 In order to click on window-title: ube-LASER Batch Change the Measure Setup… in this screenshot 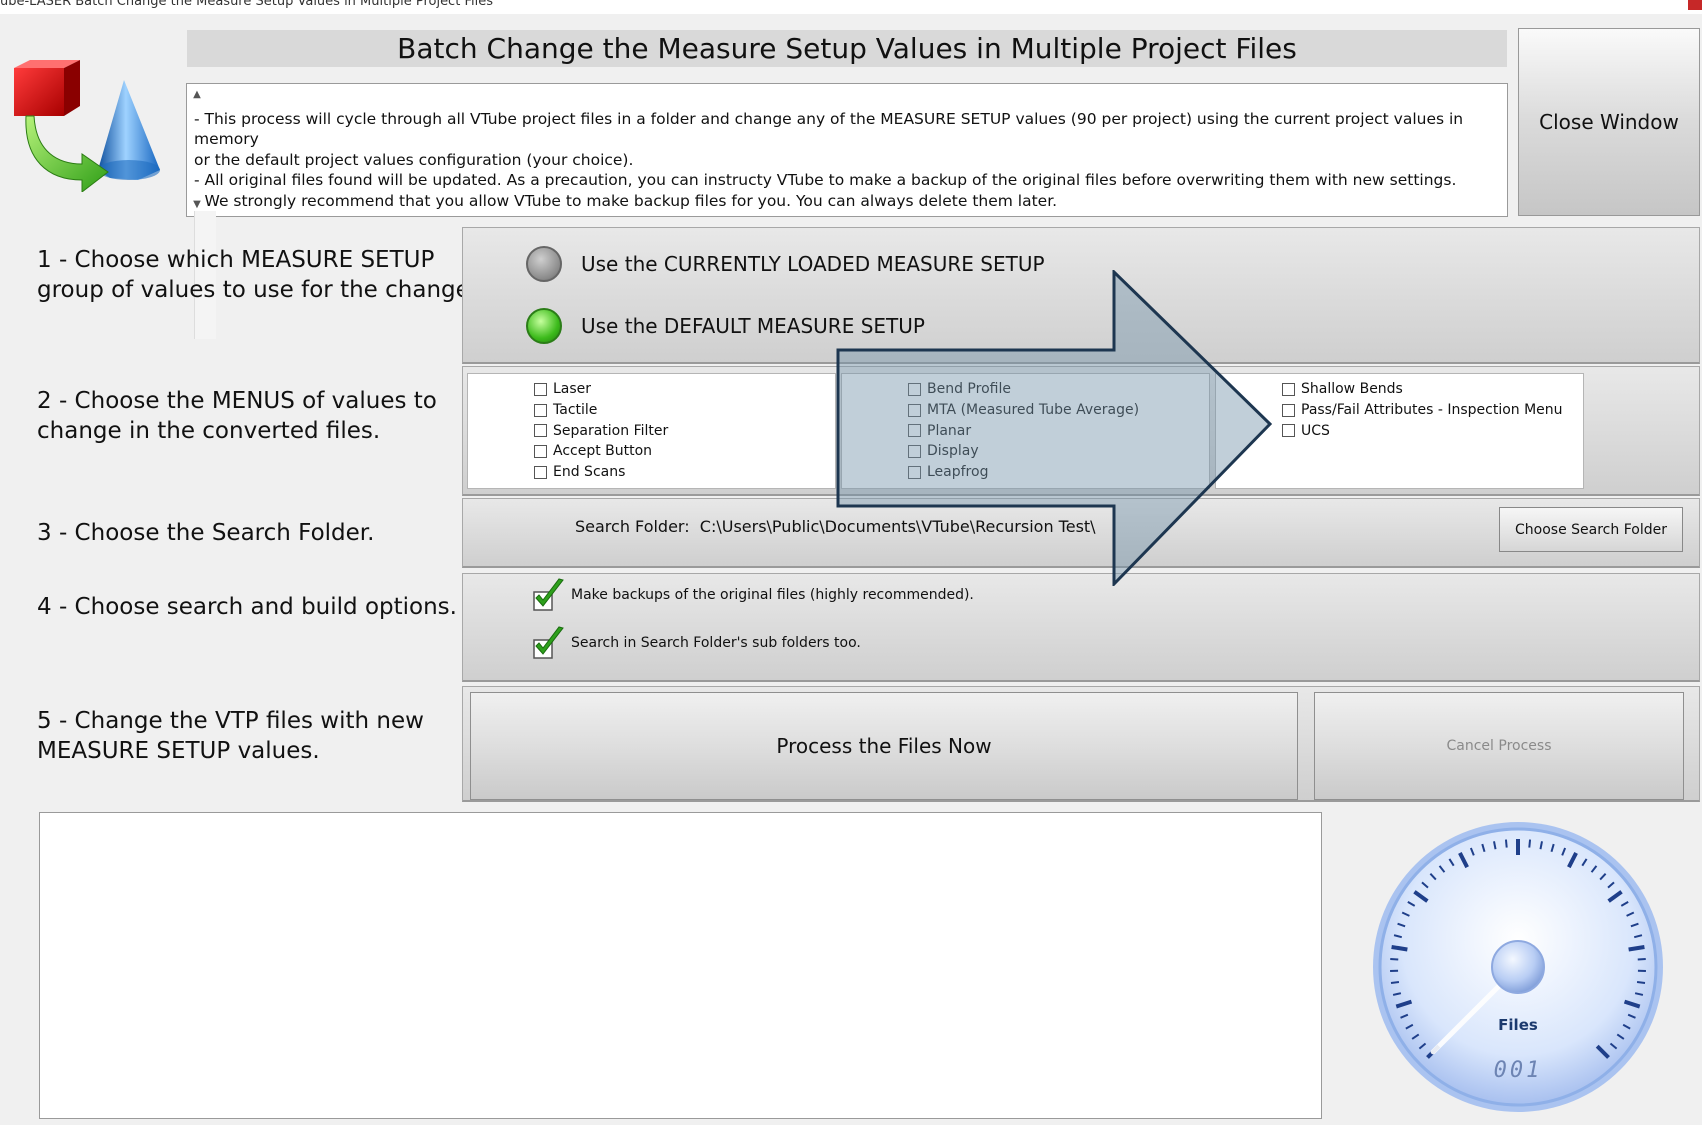, I will do `click(246, 4)`.